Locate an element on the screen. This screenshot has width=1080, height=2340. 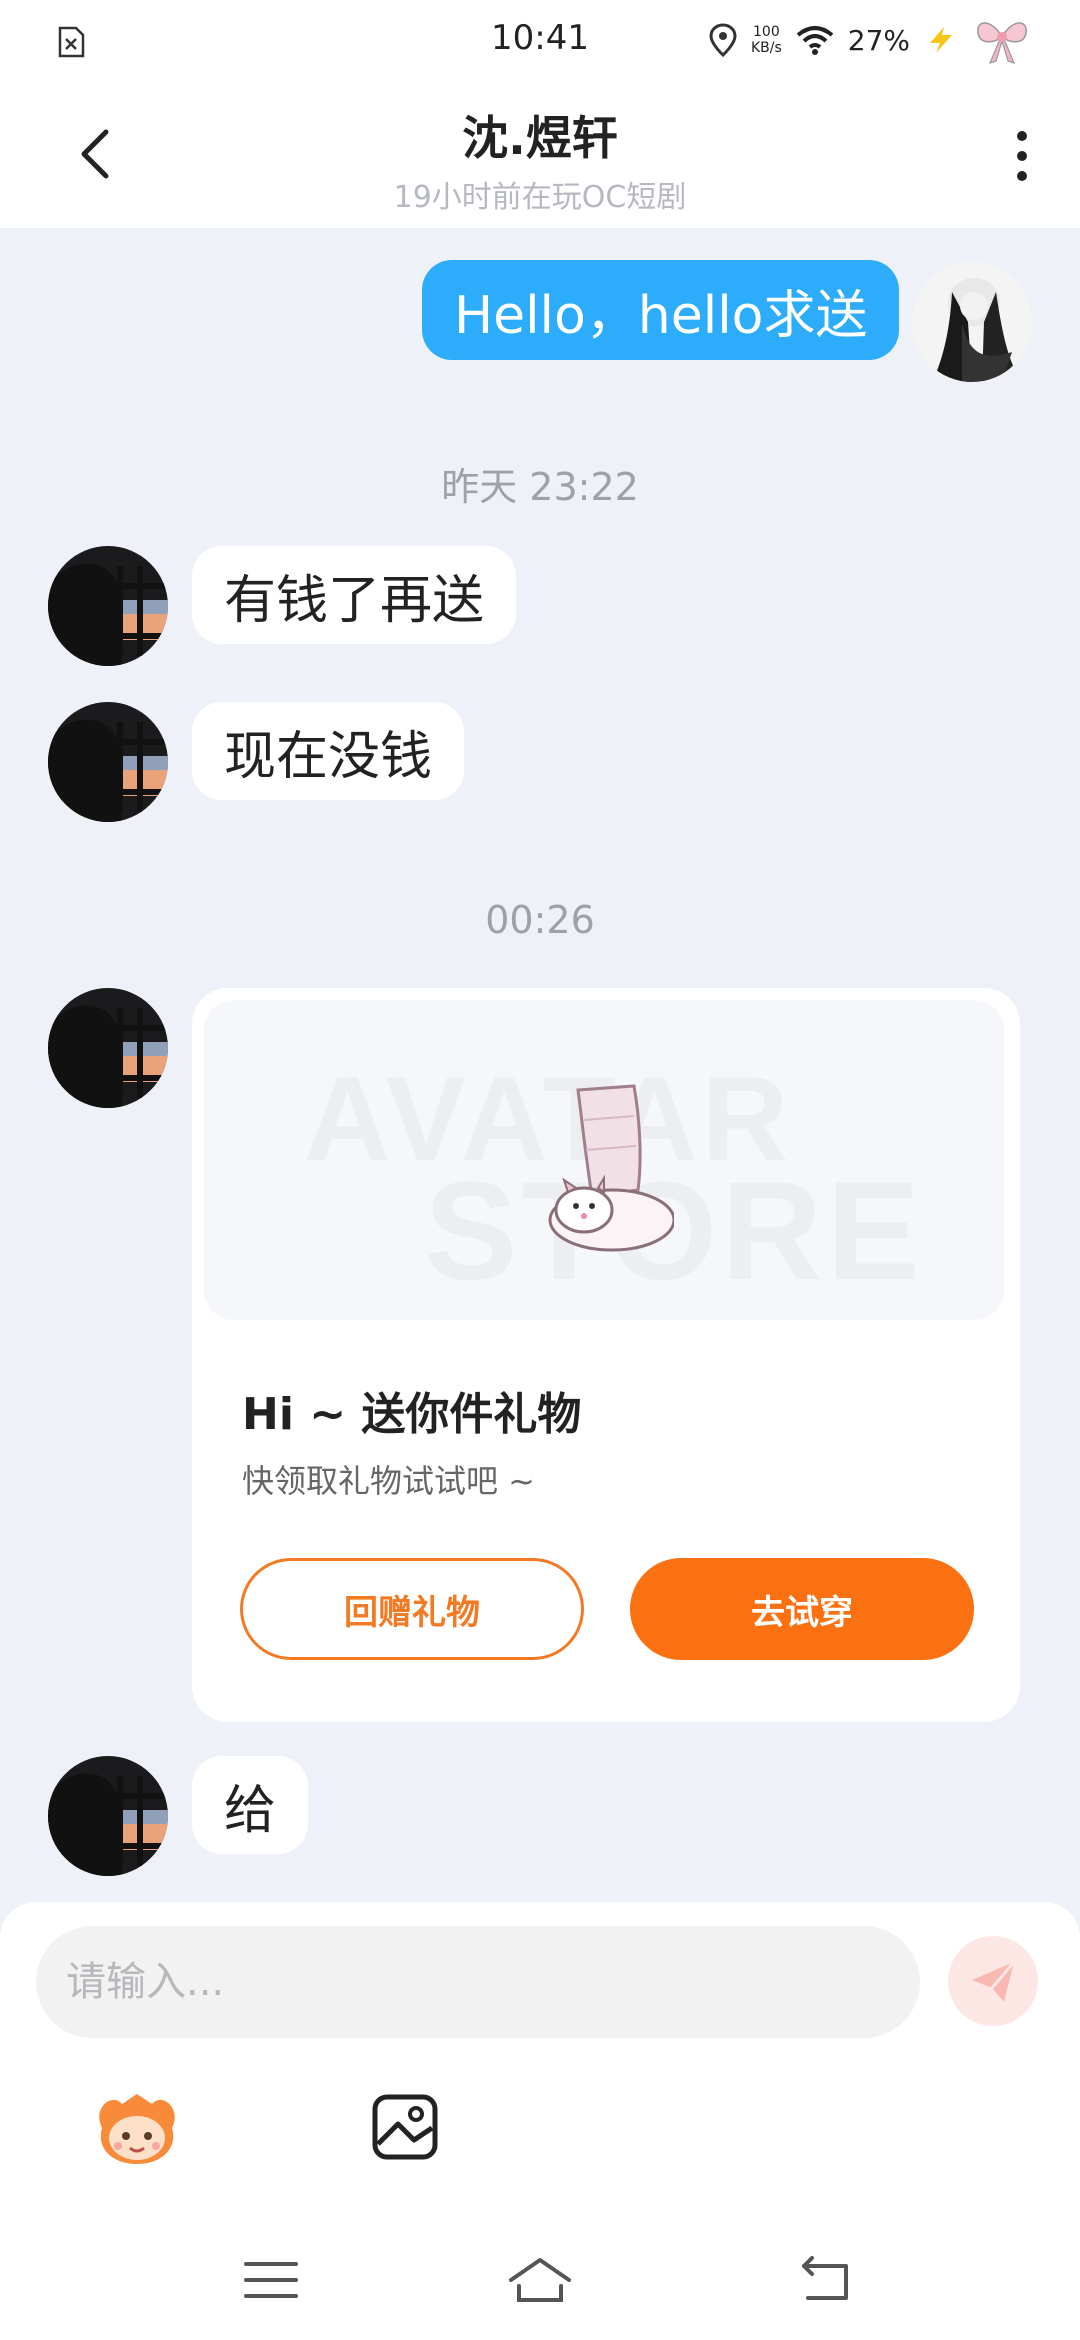
back-nav-icon is located at coordinates (825, 2280).